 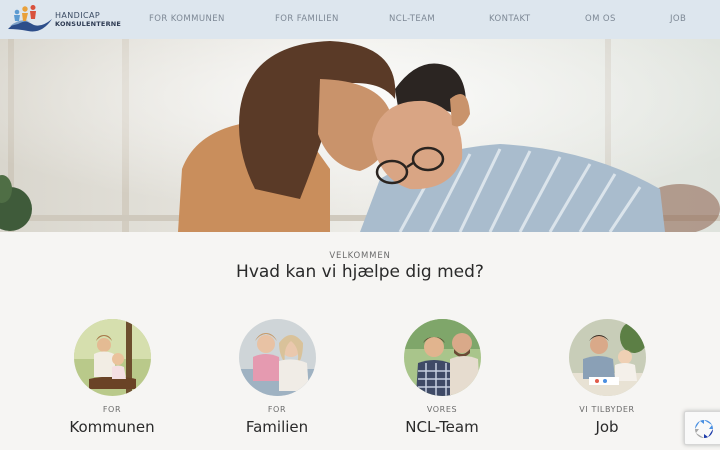 What do you see at coordinates (442, 427) in the screenshot?
I see `card-ncl-team-title: NCL-Team` at bounding box center [442, 427].